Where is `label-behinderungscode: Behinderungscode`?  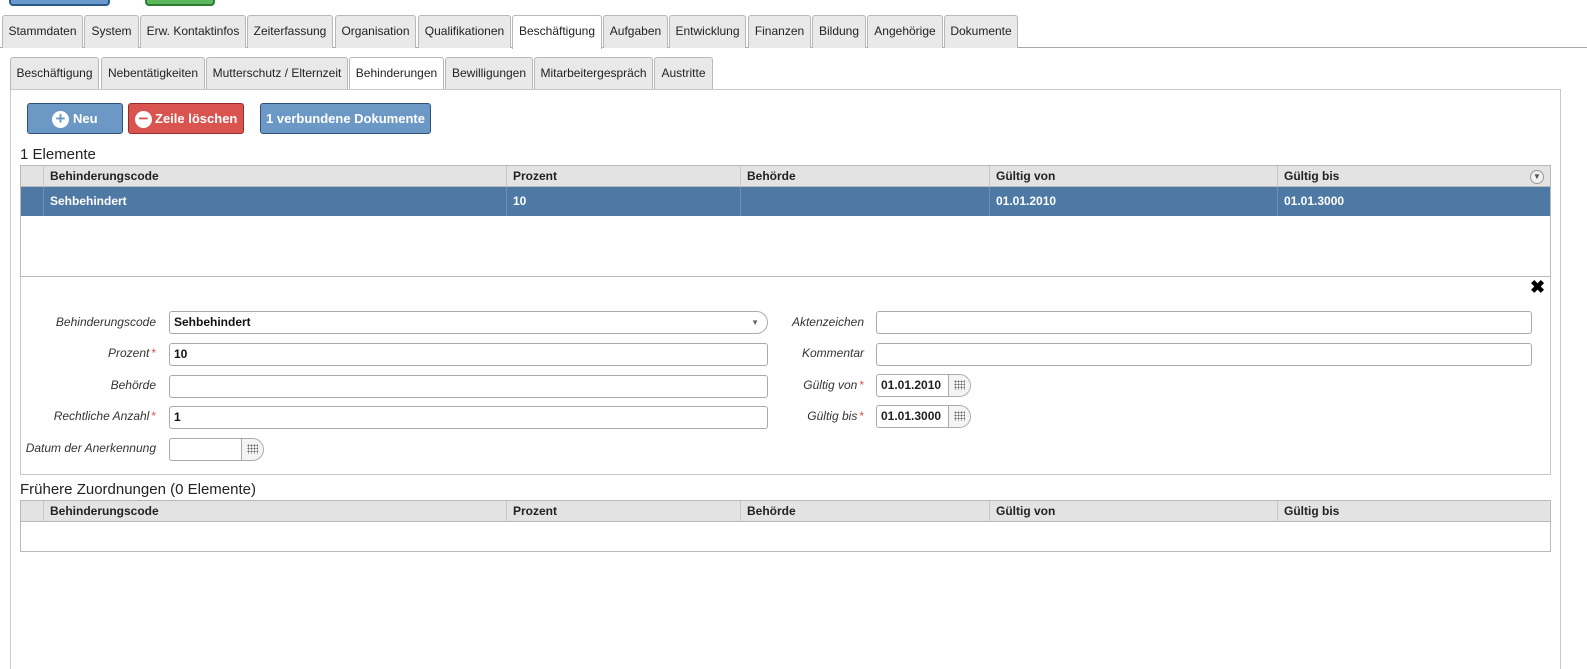
label-behinderungscode: Behinderungscode is located at coordinates (105, 322).